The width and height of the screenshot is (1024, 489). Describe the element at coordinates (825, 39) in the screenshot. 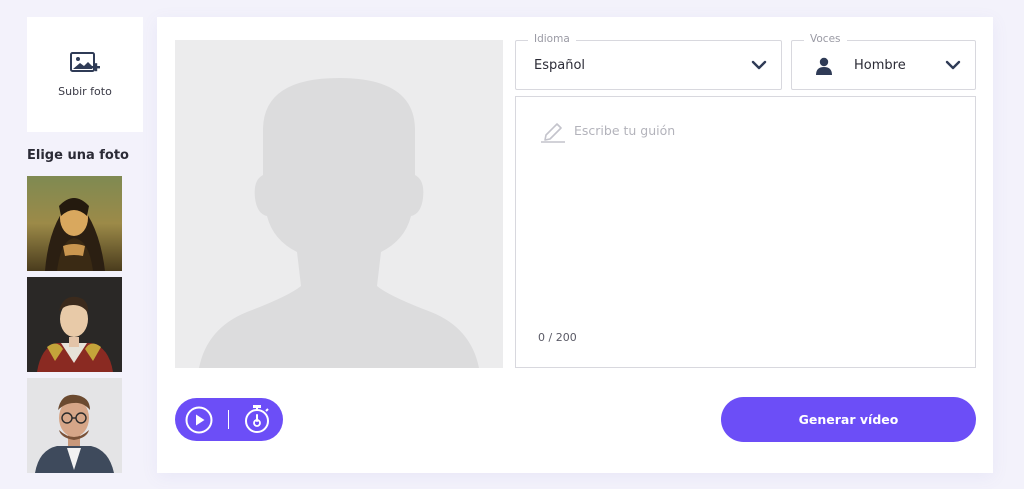

I see `voice-legend: Voces` at that location.